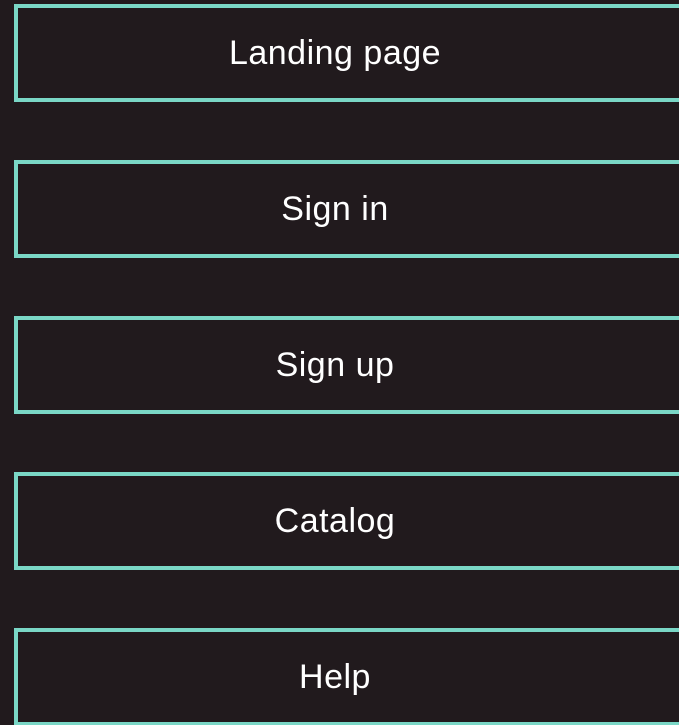 The image size is (679, 725). I want to click on catalog-label: Catalog, so click(335, 521).